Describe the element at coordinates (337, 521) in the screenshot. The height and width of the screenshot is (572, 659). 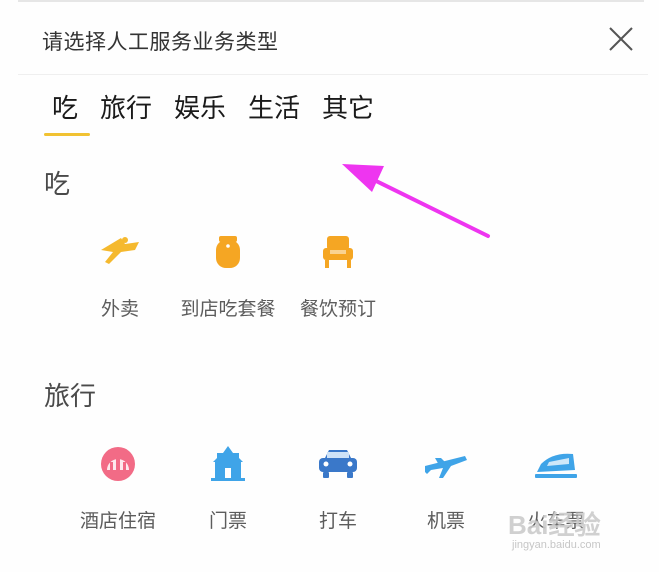
I see `service-label: 打车` at that location.